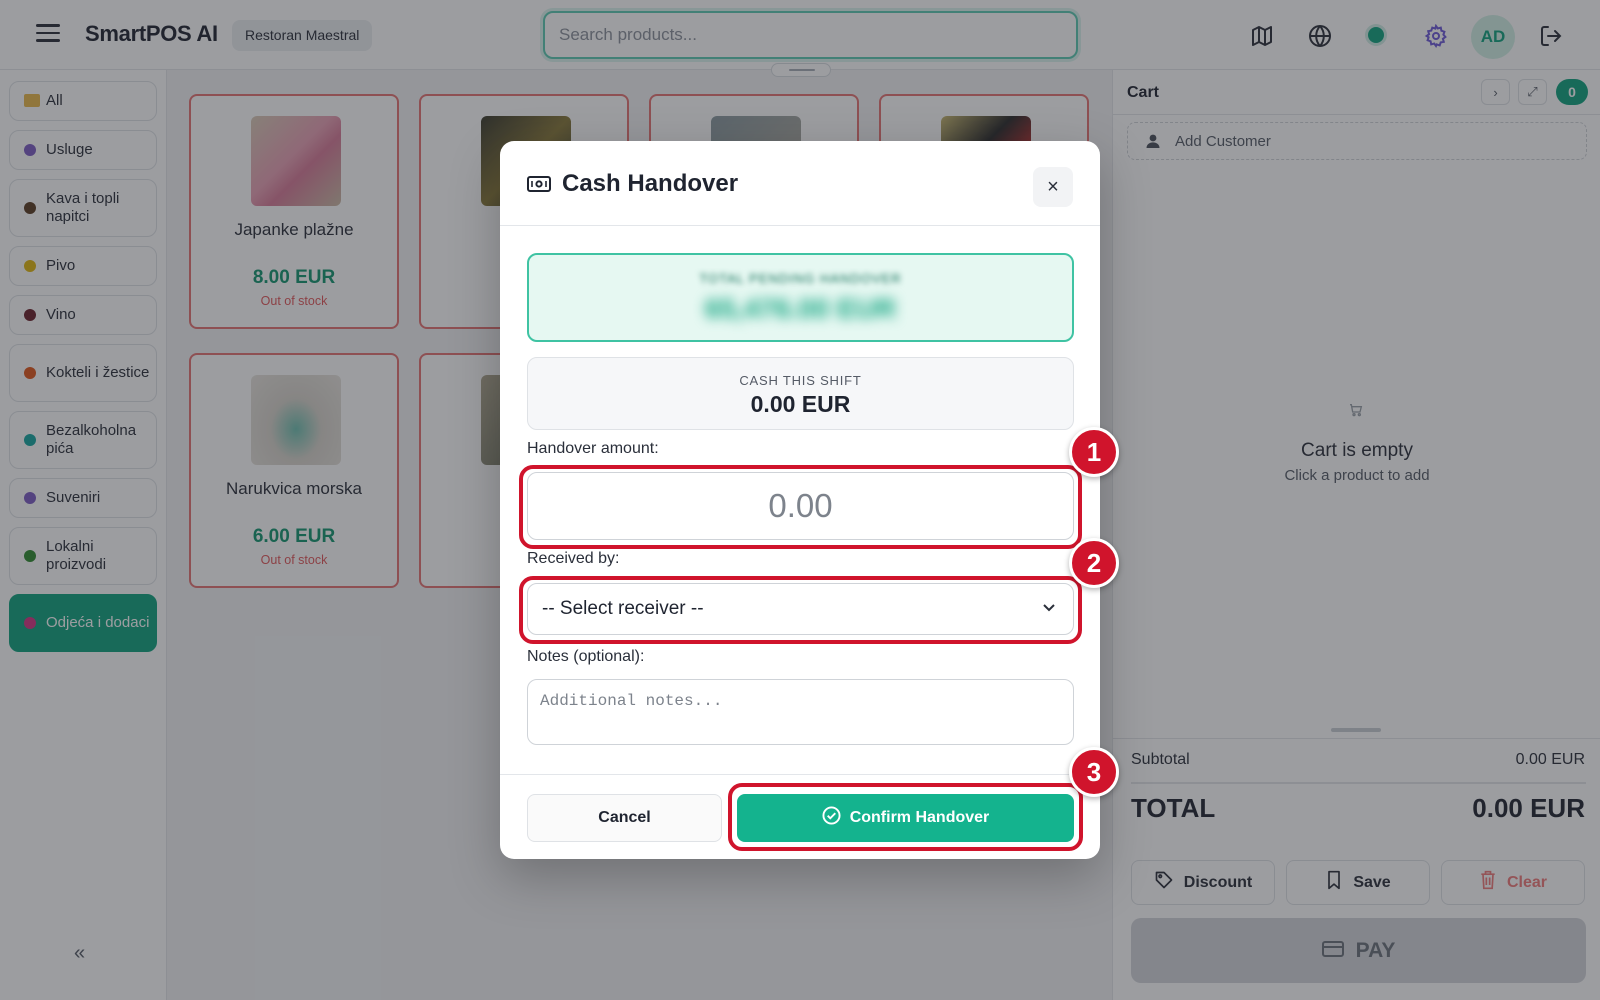 Image resolution: width=1600 pixels, height=1000 pixels. What do you see at coordinates (800, 308) in the screenshot?
I see `pending-value: 65,476.00 EUR` at bounding box center [800, 308].